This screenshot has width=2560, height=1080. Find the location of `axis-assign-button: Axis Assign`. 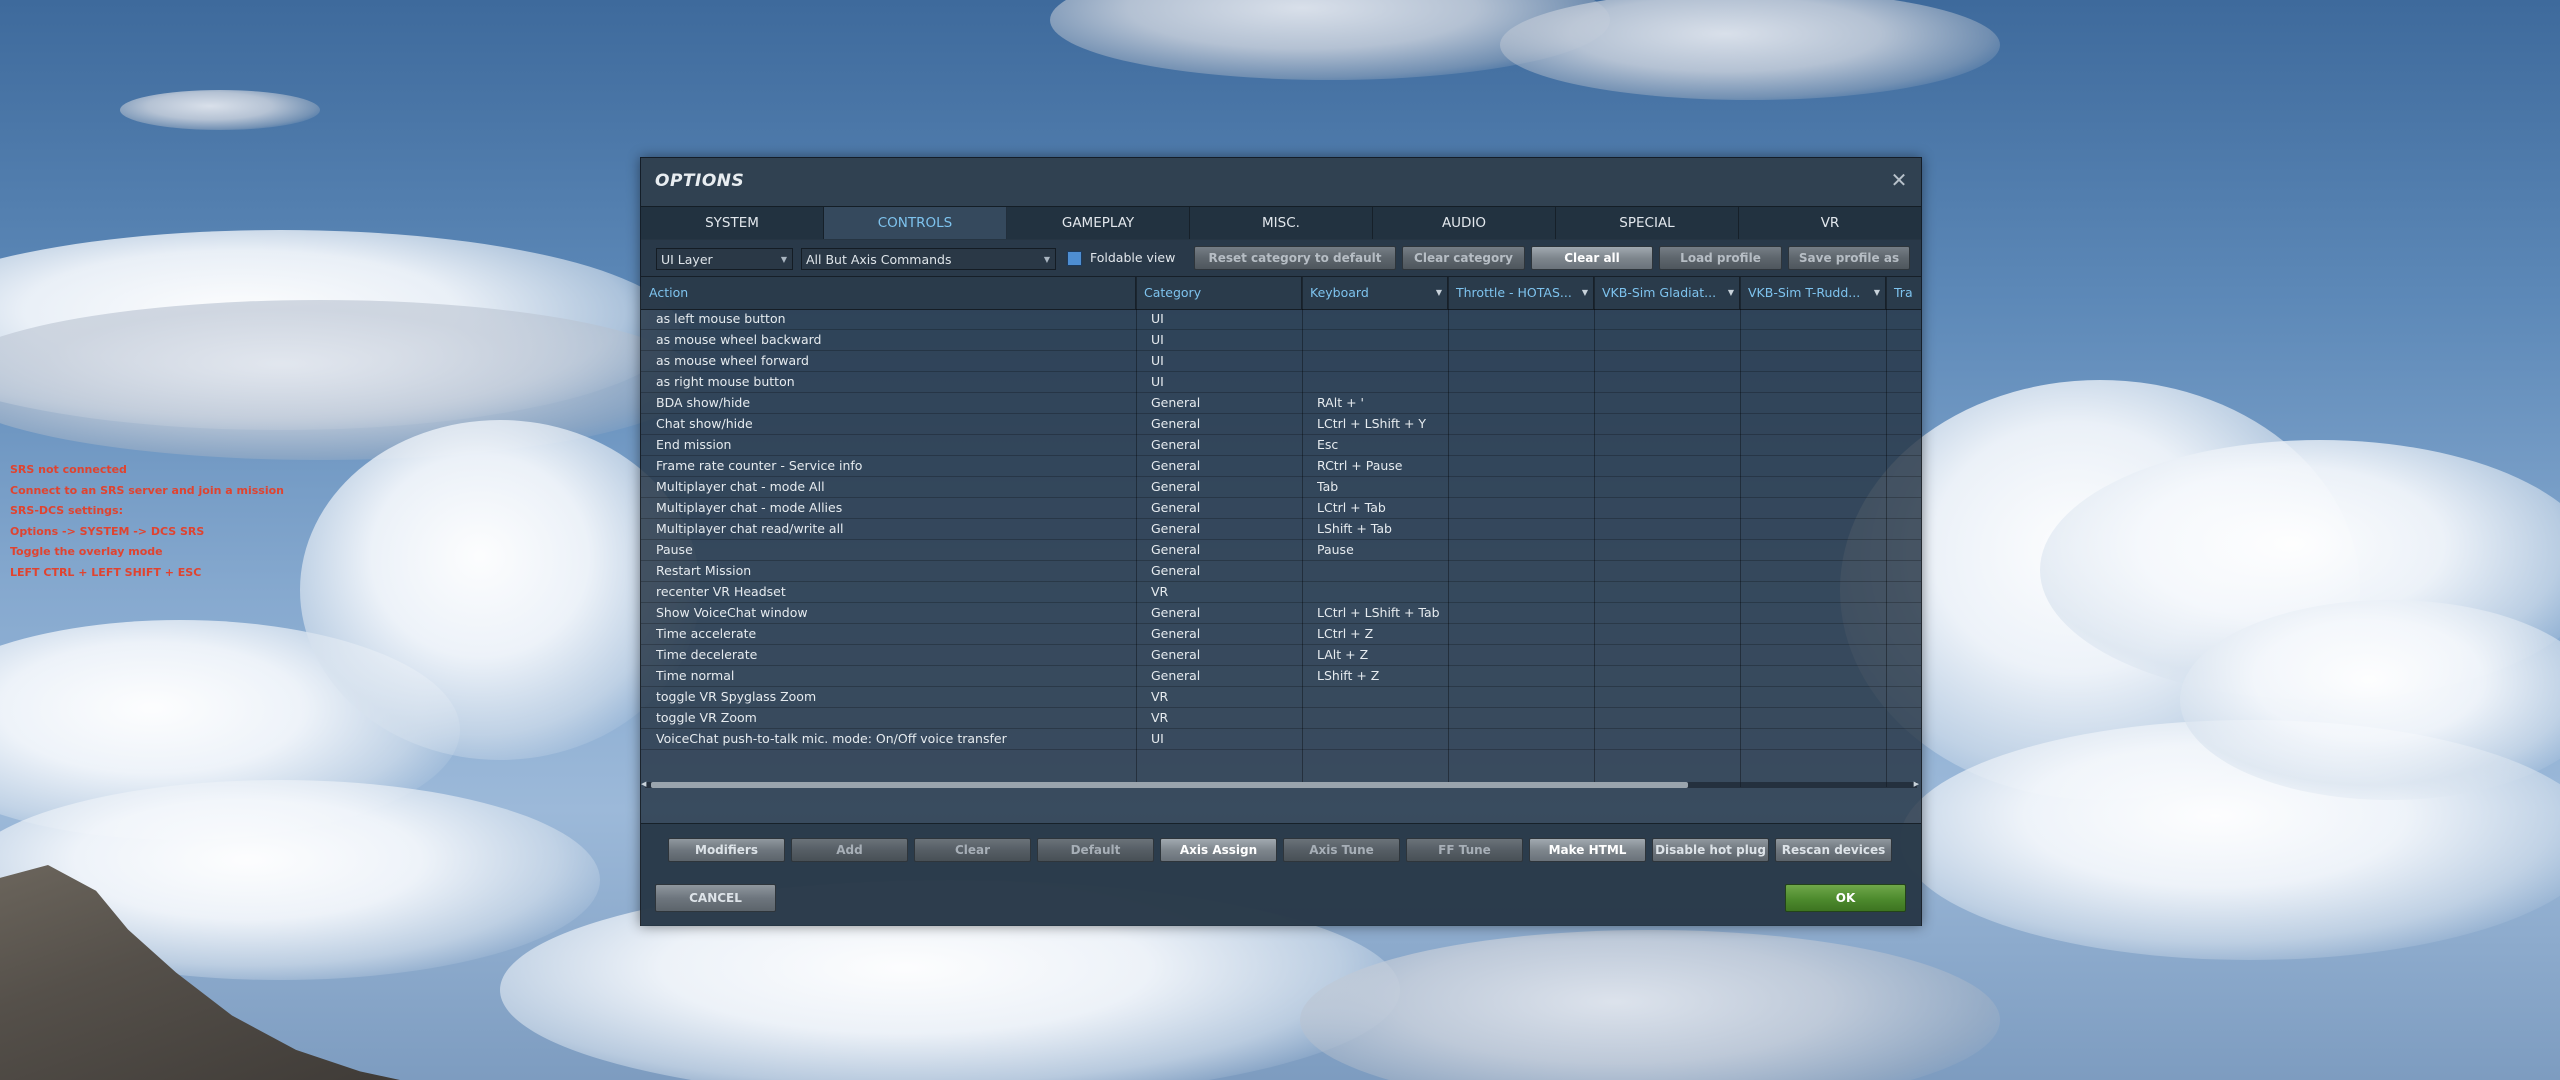

axis-assign-button: Axis Assign is located at coordinates (1218, 850).